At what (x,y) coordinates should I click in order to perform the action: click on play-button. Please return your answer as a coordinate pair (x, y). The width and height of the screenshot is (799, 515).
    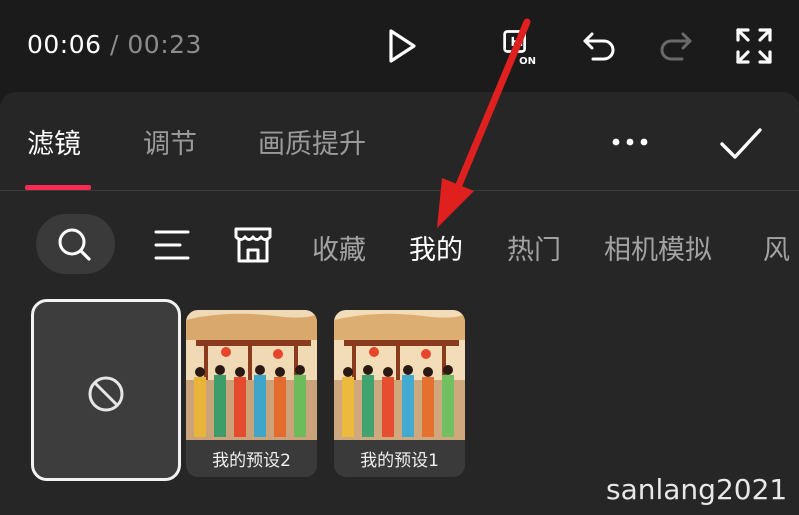
    Looking at the image, I should click on (401, 46).